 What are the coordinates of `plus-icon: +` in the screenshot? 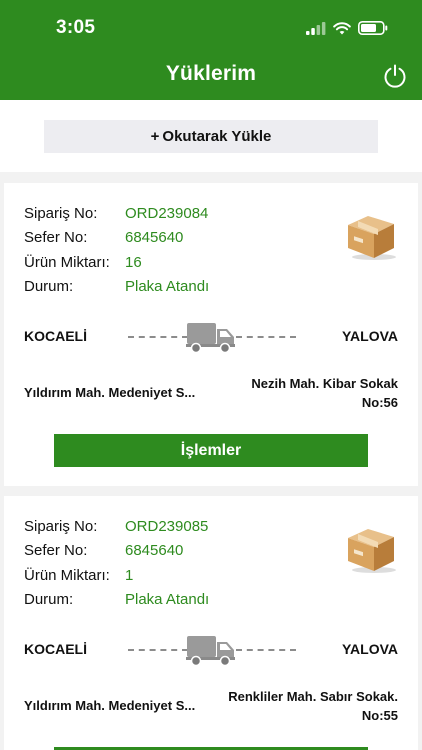 It's located at (155, 136).